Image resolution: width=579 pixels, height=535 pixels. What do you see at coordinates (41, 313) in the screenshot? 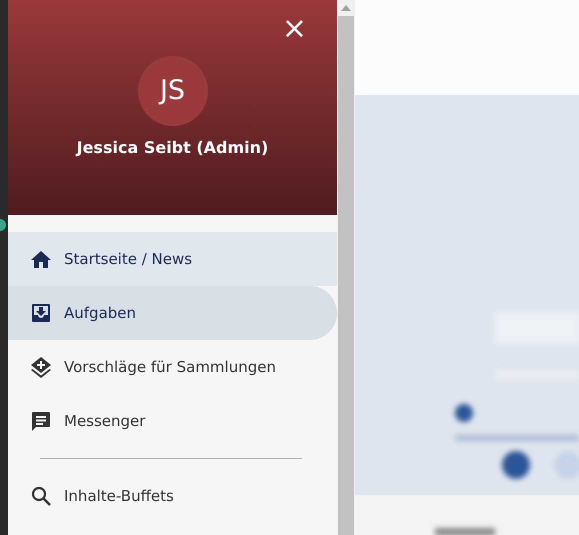
I see `inbox-icon` at bounding box center [41, 313].